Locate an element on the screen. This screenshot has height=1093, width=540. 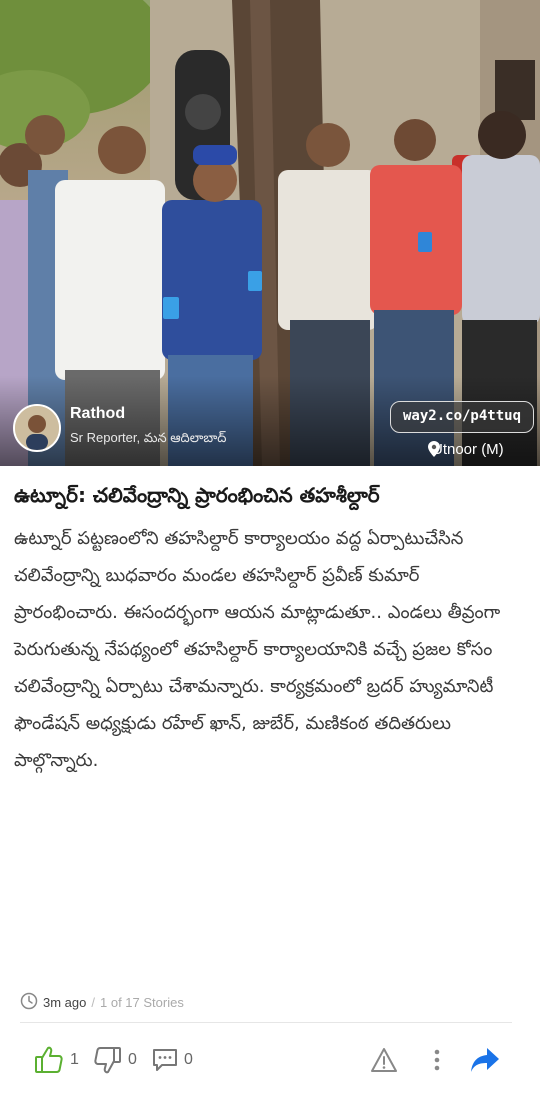
dislike-button: 0 is located at coordinates (115, 1060).